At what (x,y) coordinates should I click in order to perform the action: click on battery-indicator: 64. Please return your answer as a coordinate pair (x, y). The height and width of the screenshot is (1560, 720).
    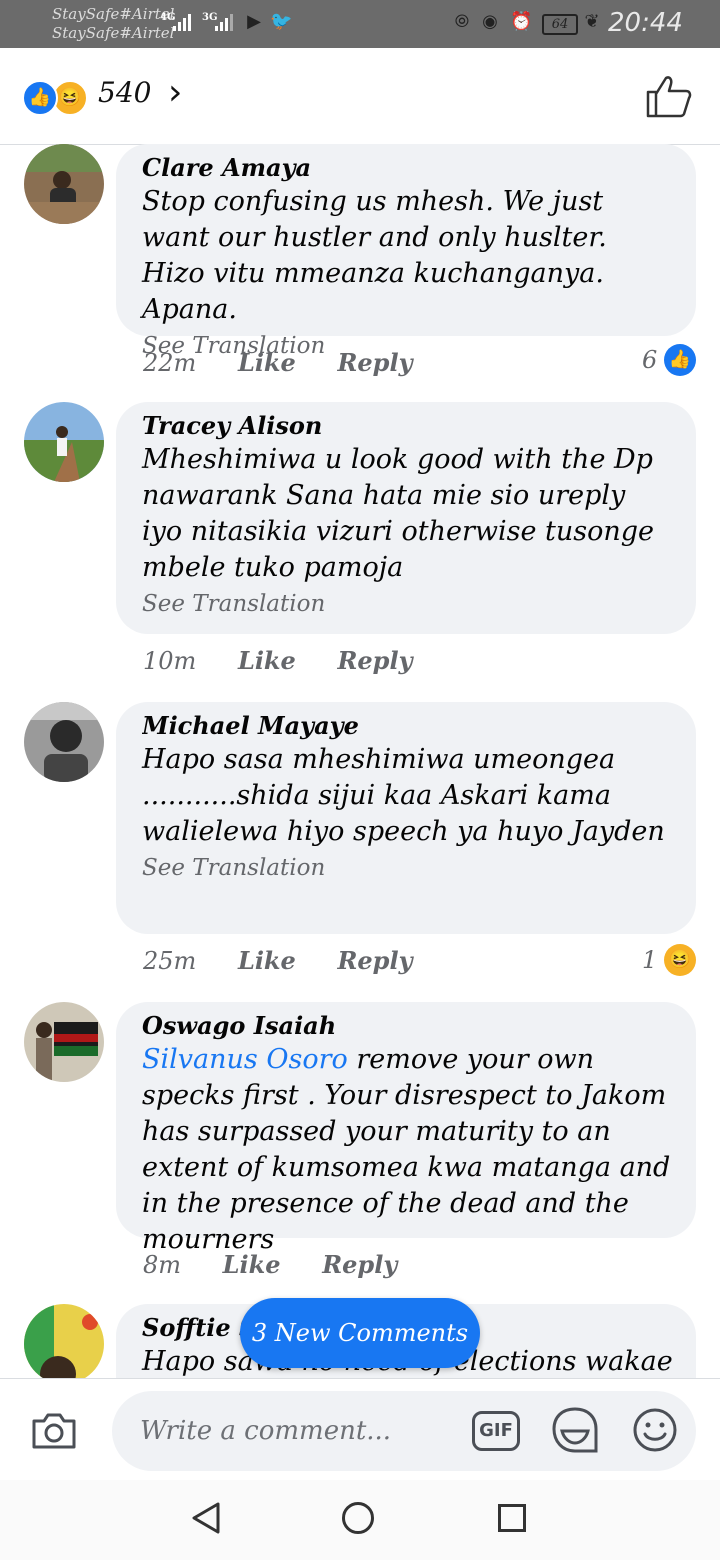
    Looking at the image, I should click on (560, 24).